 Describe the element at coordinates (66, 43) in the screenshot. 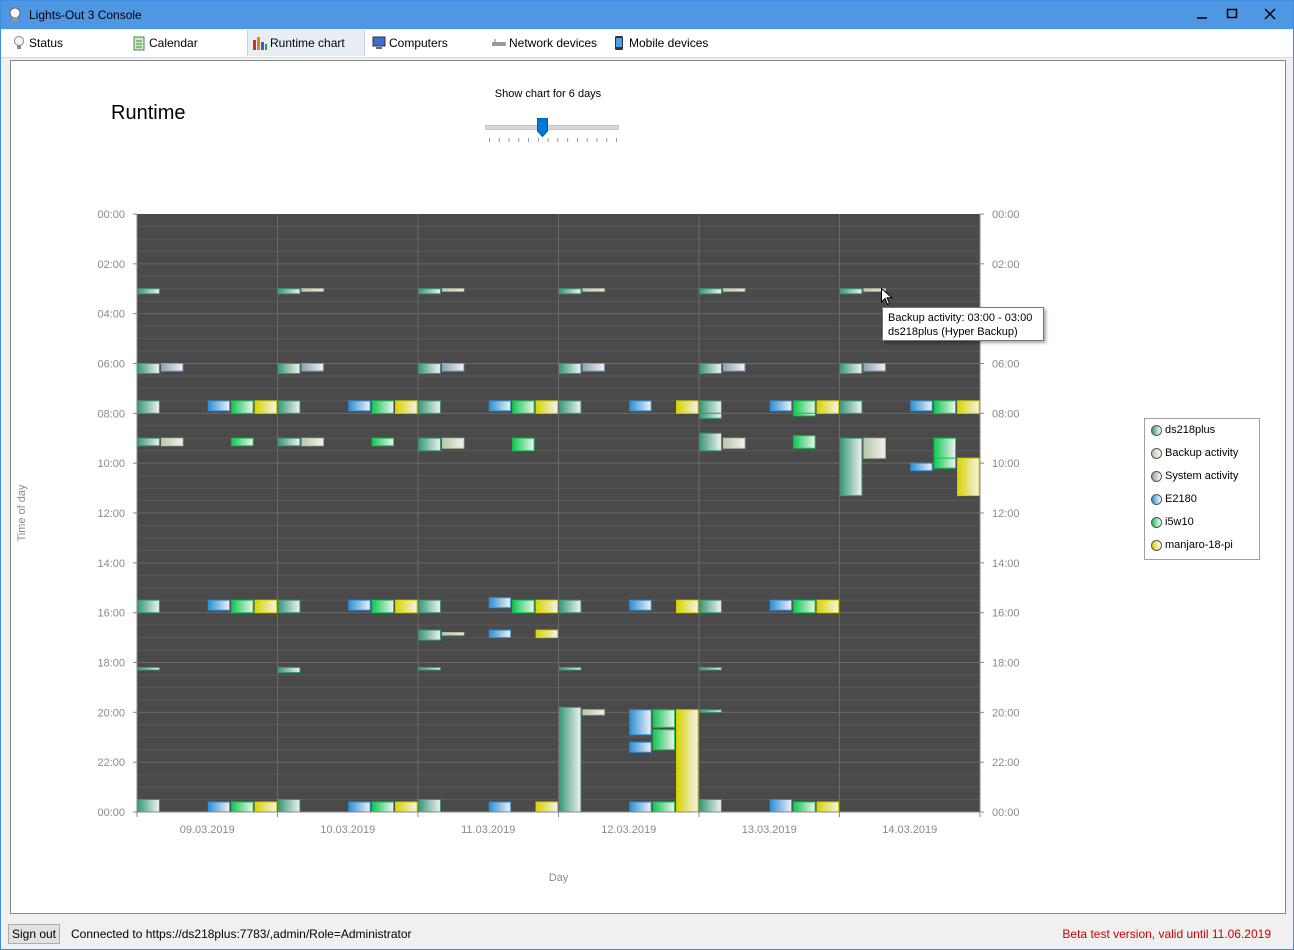

I see `tab-status: Status` at that location.